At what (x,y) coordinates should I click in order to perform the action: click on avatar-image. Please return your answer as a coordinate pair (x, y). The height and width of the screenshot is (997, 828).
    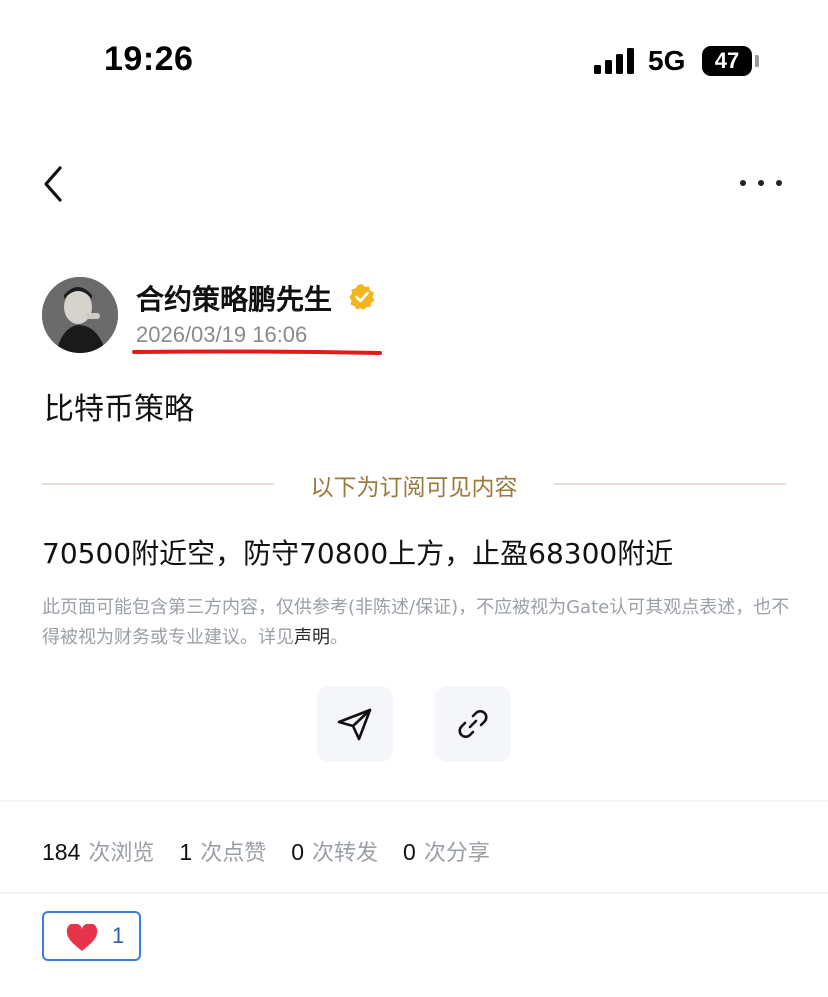
    Looking at the image, I should click on (80, 315).